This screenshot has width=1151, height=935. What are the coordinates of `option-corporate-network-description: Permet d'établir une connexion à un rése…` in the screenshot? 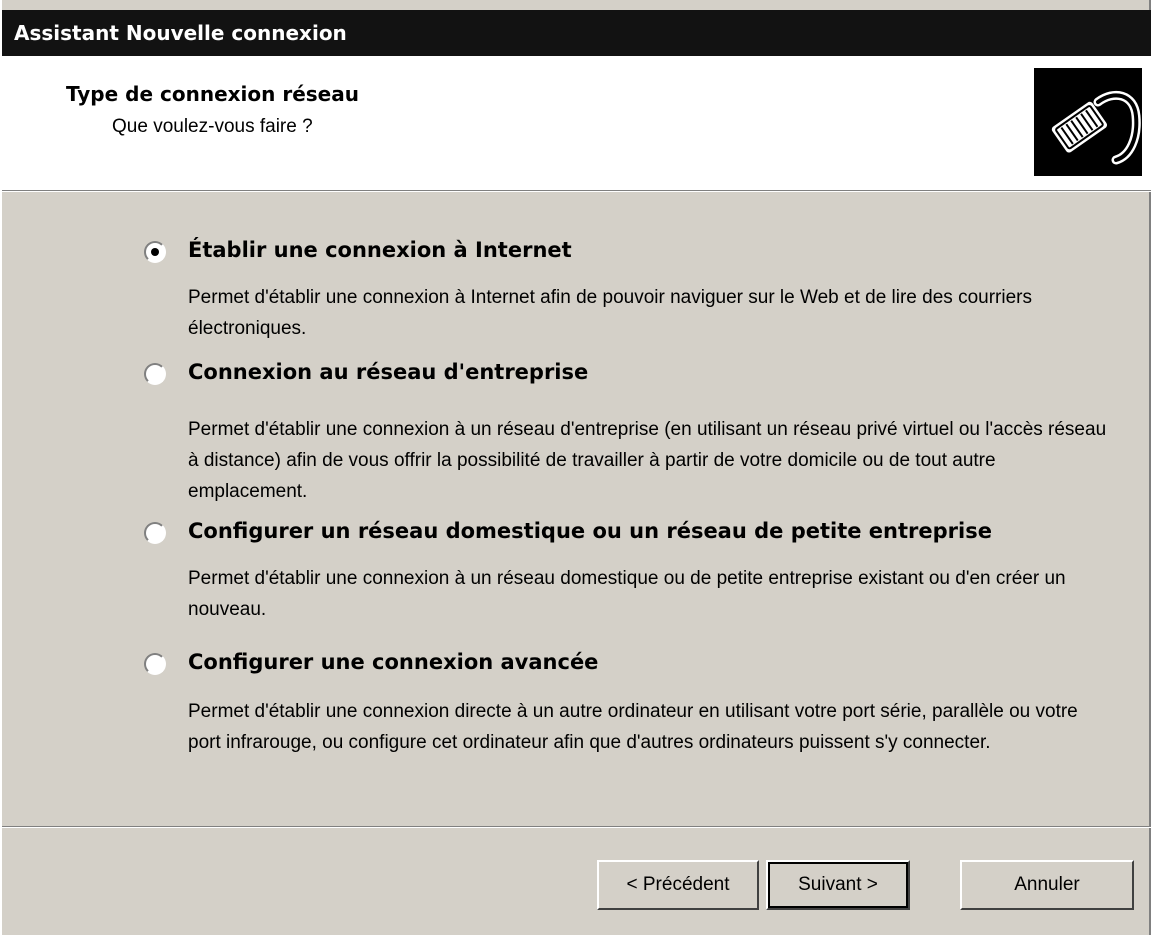 It's located at (647, 460).